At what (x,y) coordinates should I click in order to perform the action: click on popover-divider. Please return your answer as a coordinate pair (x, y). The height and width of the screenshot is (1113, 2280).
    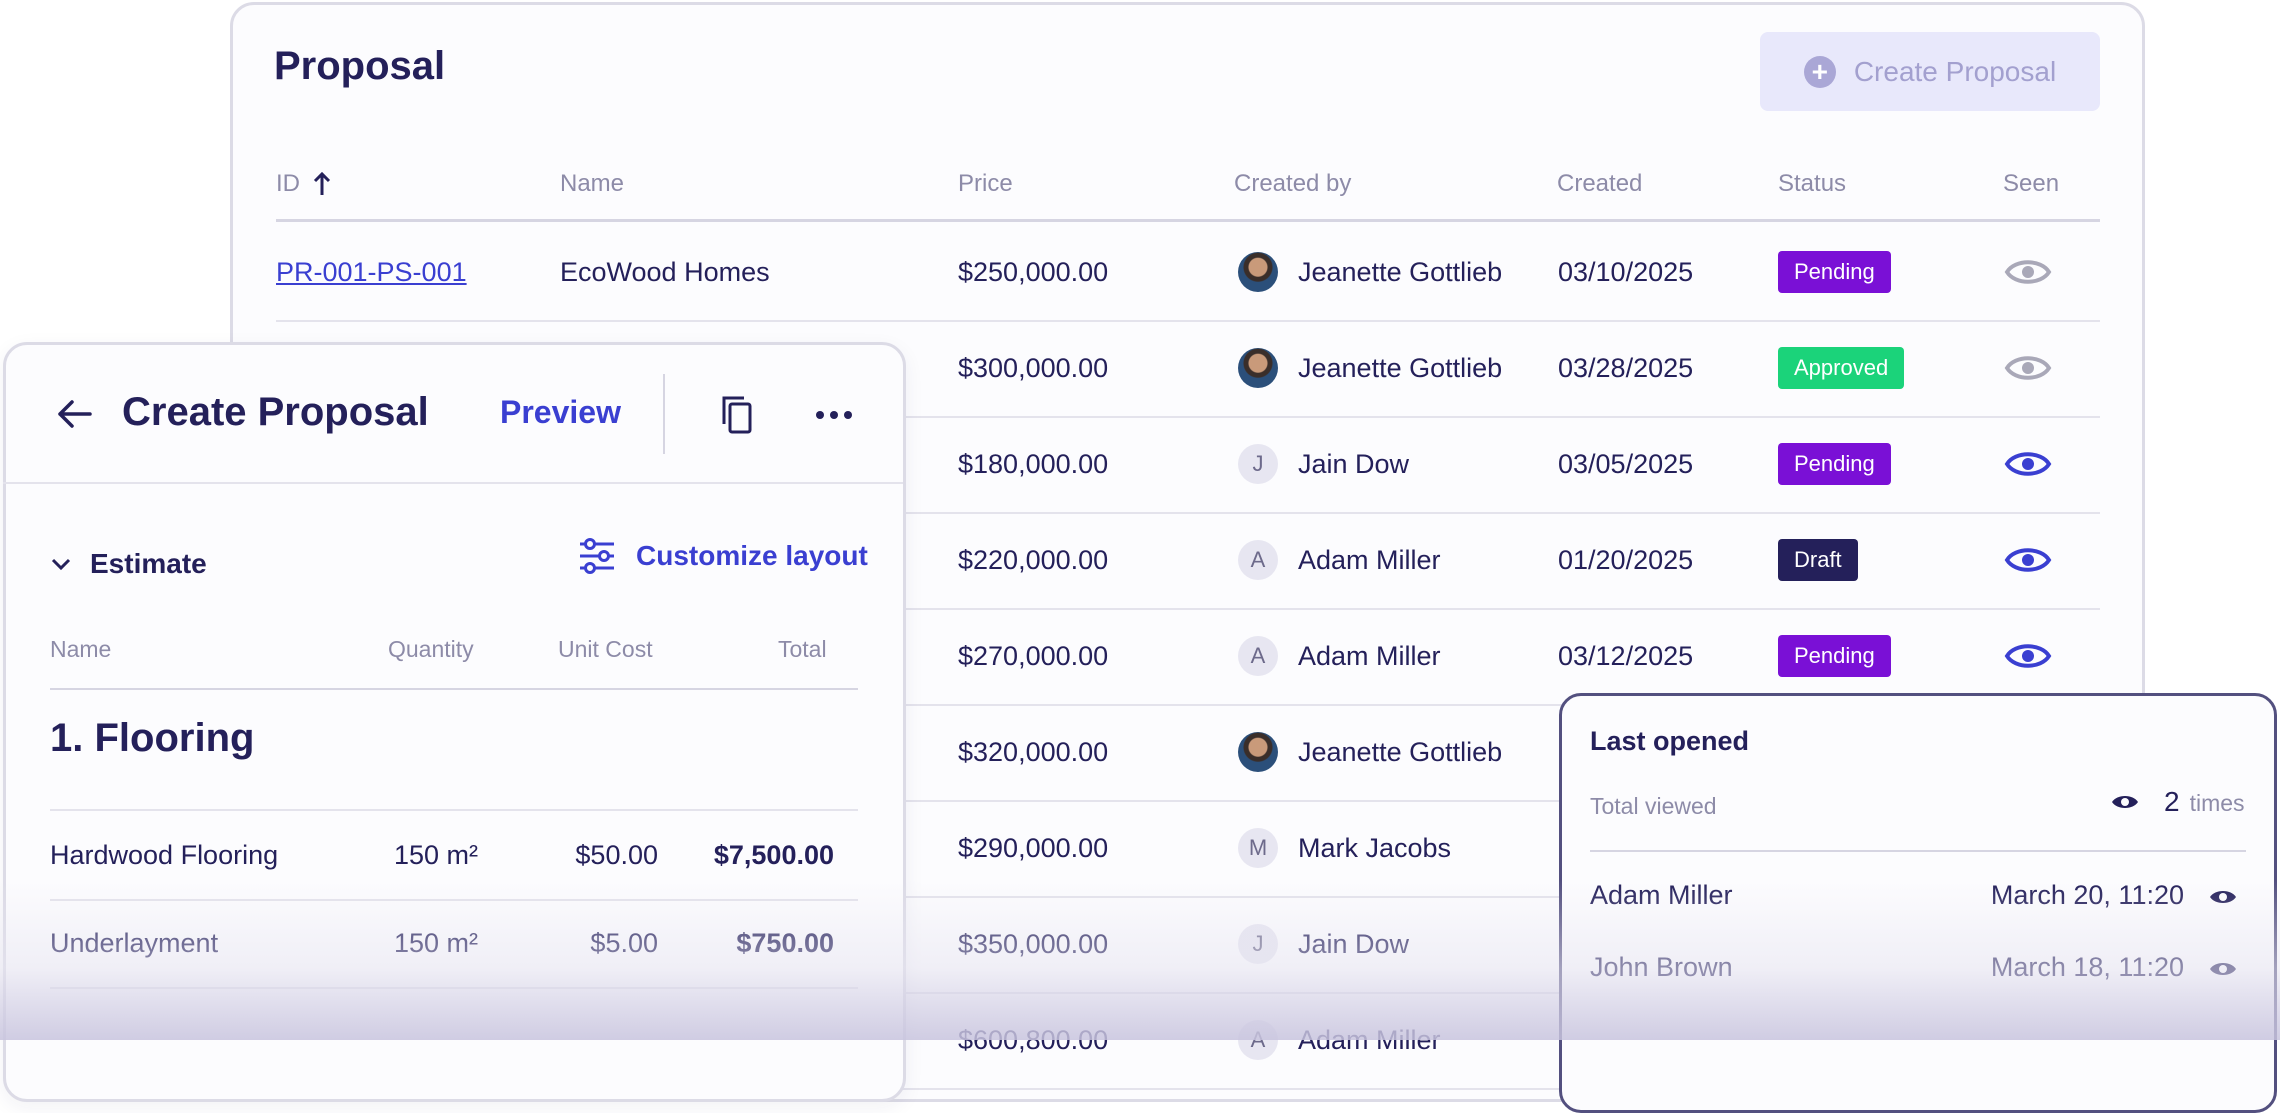
    Looking at the image, I should click on (1918, 851).